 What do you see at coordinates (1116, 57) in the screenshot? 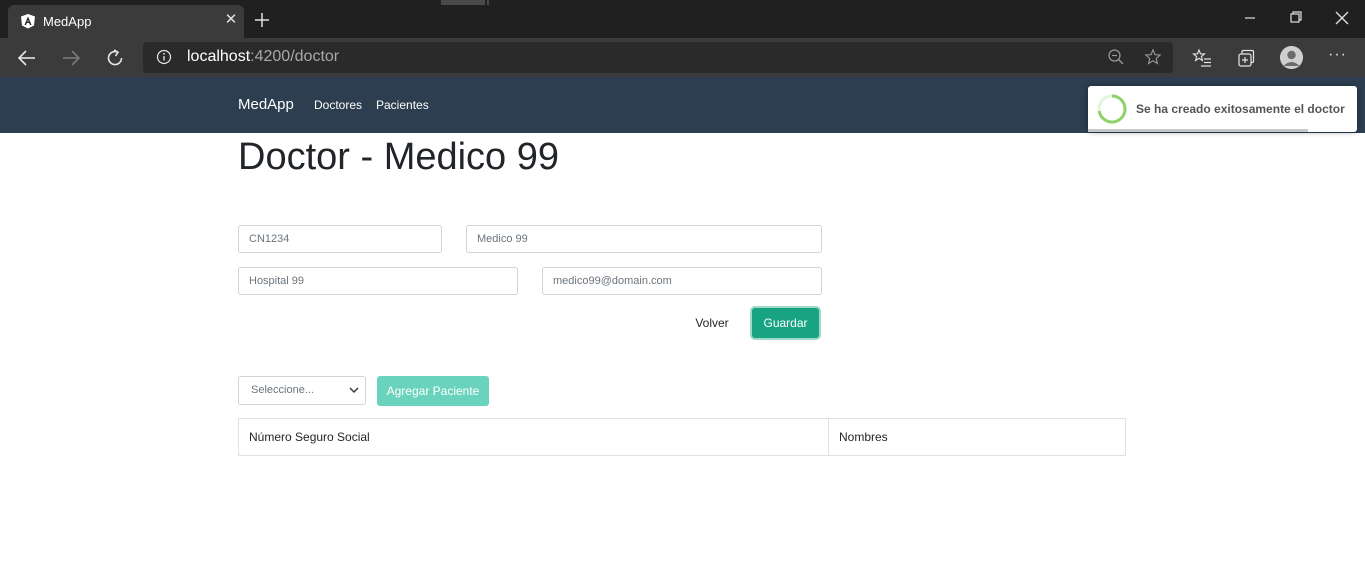
I see `zoom-out-icon` at bounding box center [1116, 57].